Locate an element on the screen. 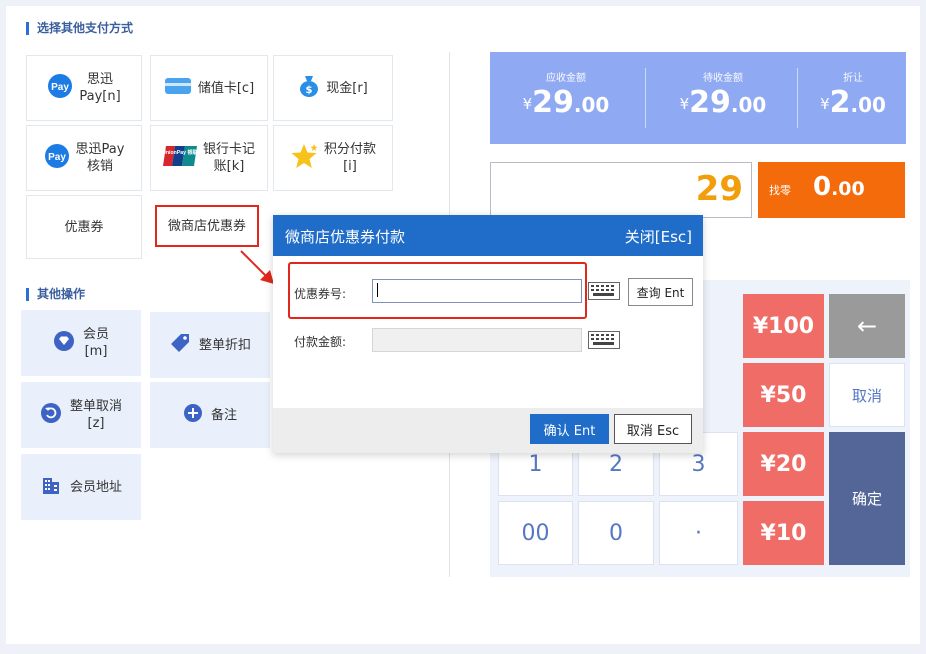  tile-line1: 思迅 is located at coordinates (99, 79).